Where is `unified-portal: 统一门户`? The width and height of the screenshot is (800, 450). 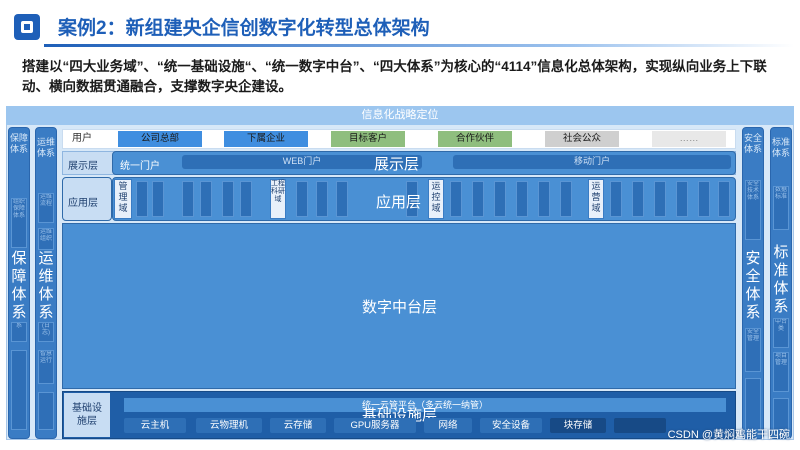 unified-portal: 统一门户 is located at coordinates (140, 166).